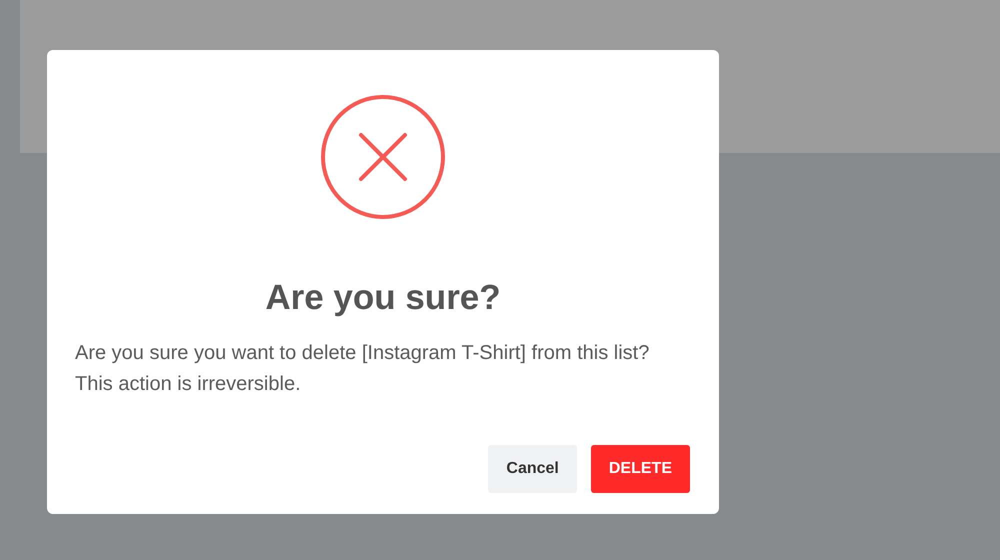  I want to click on dialog-message: Are you sure you want to delete [Instagram T-Shirt] from this list? This action is irreversible., so click(362, 369).